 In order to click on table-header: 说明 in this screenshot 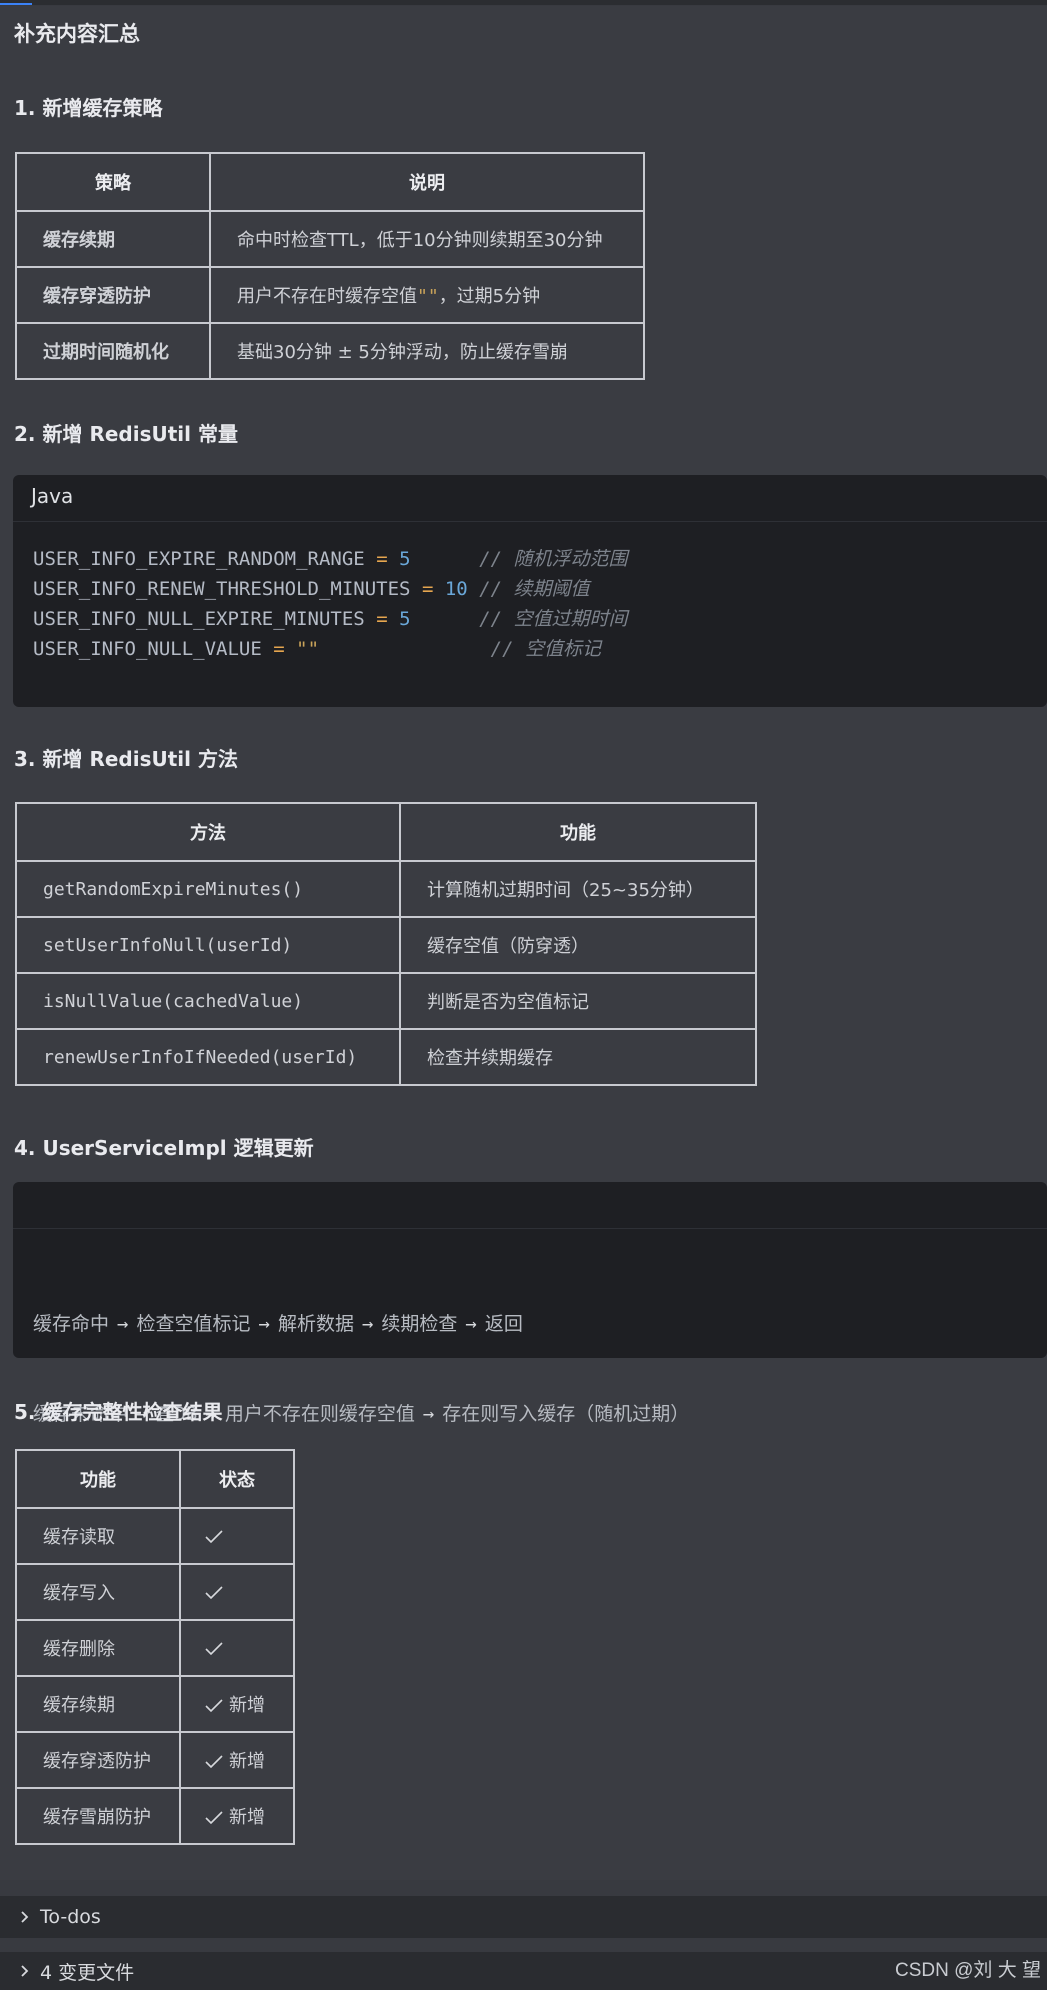, I will do `click(427, 182)`.